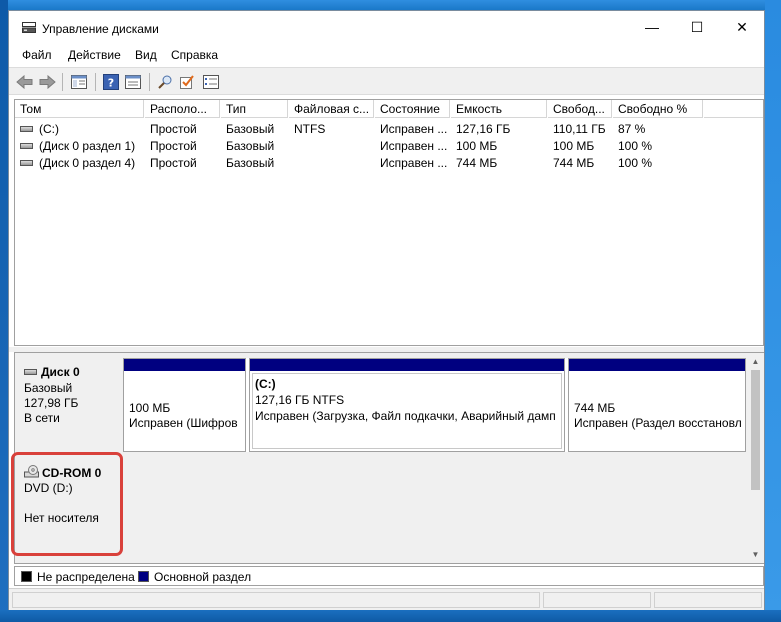 This screenshot has width=781, height=622. I want to click on forward-arrow-icon, so click(47, 82).